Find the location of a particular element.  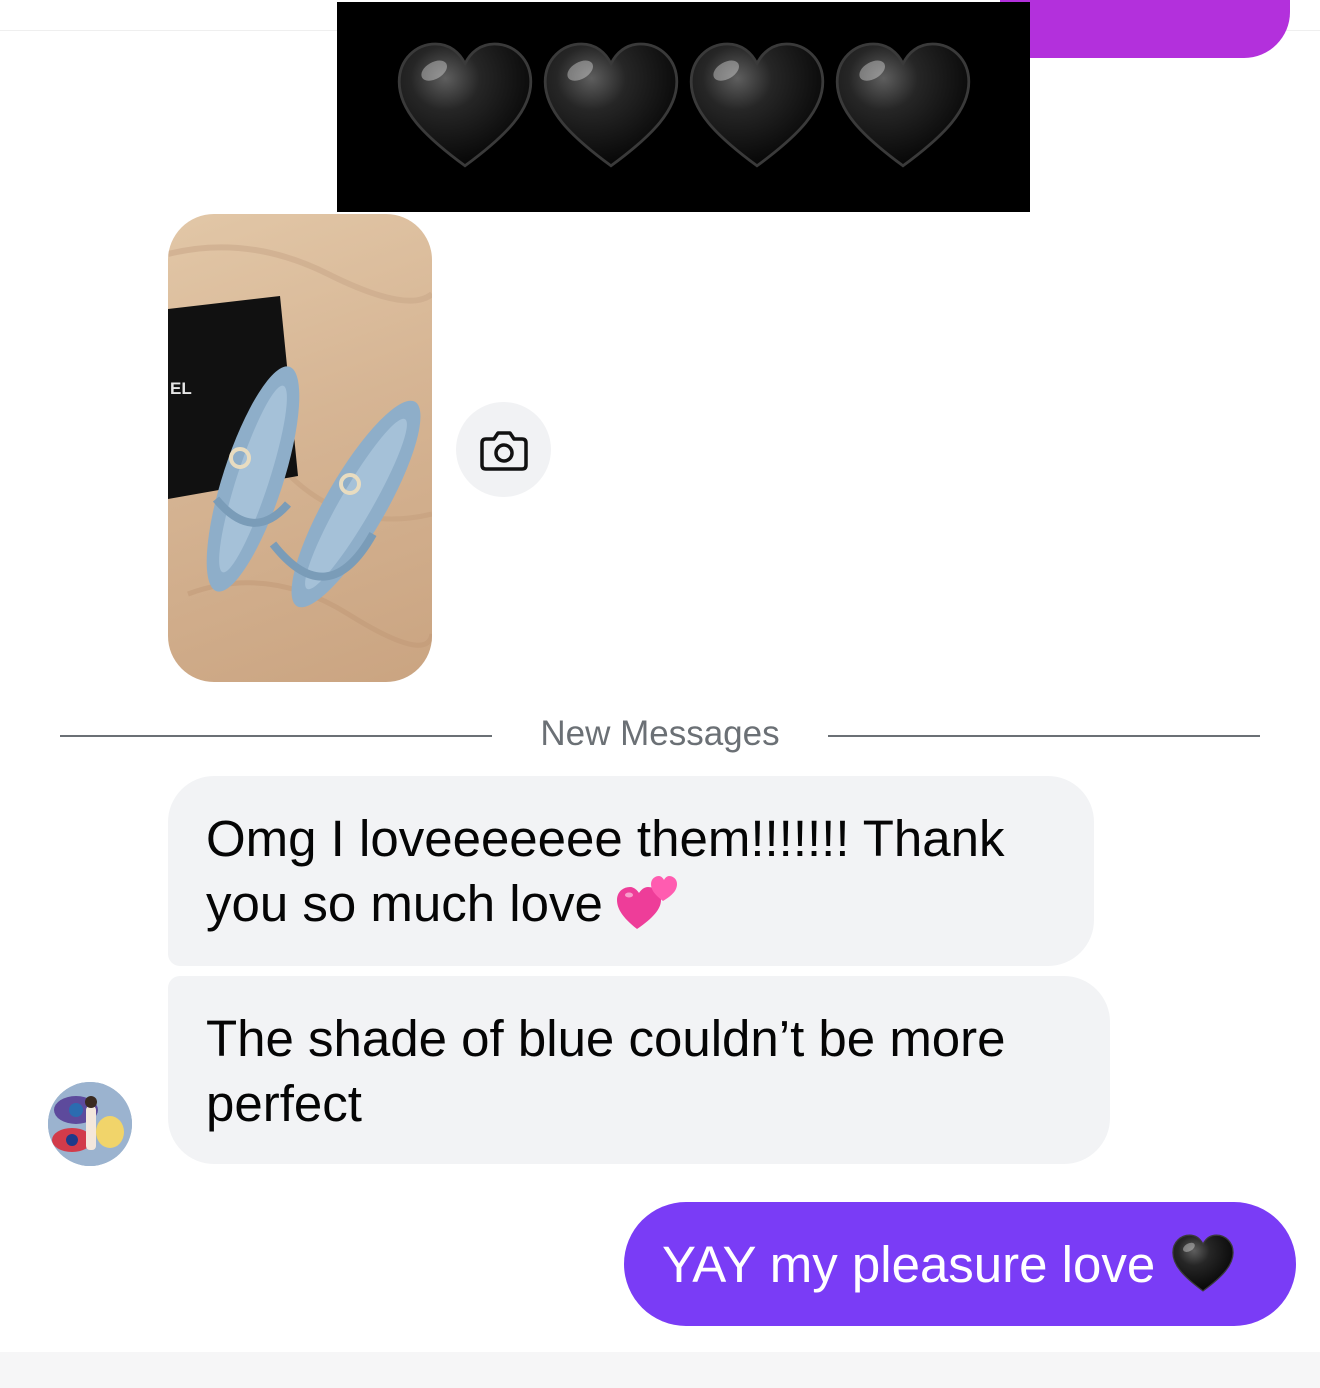

shared-photo: EL is located at coordinates (300, 448).